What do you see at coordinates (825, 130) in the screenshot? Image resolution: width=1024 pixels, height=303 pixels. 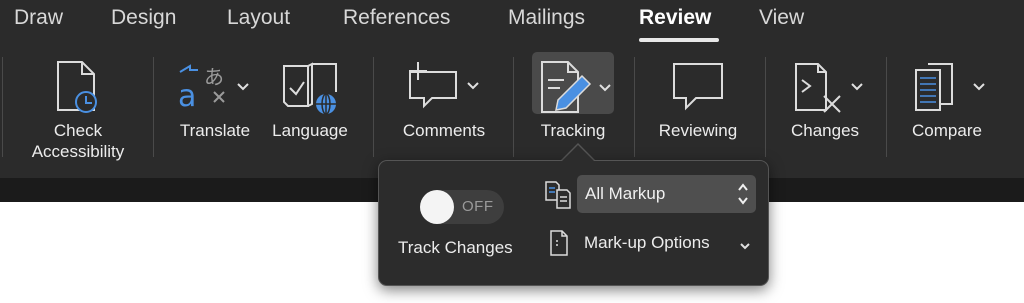 I see `changes-label: Changes` at bounding box center [825, 130].